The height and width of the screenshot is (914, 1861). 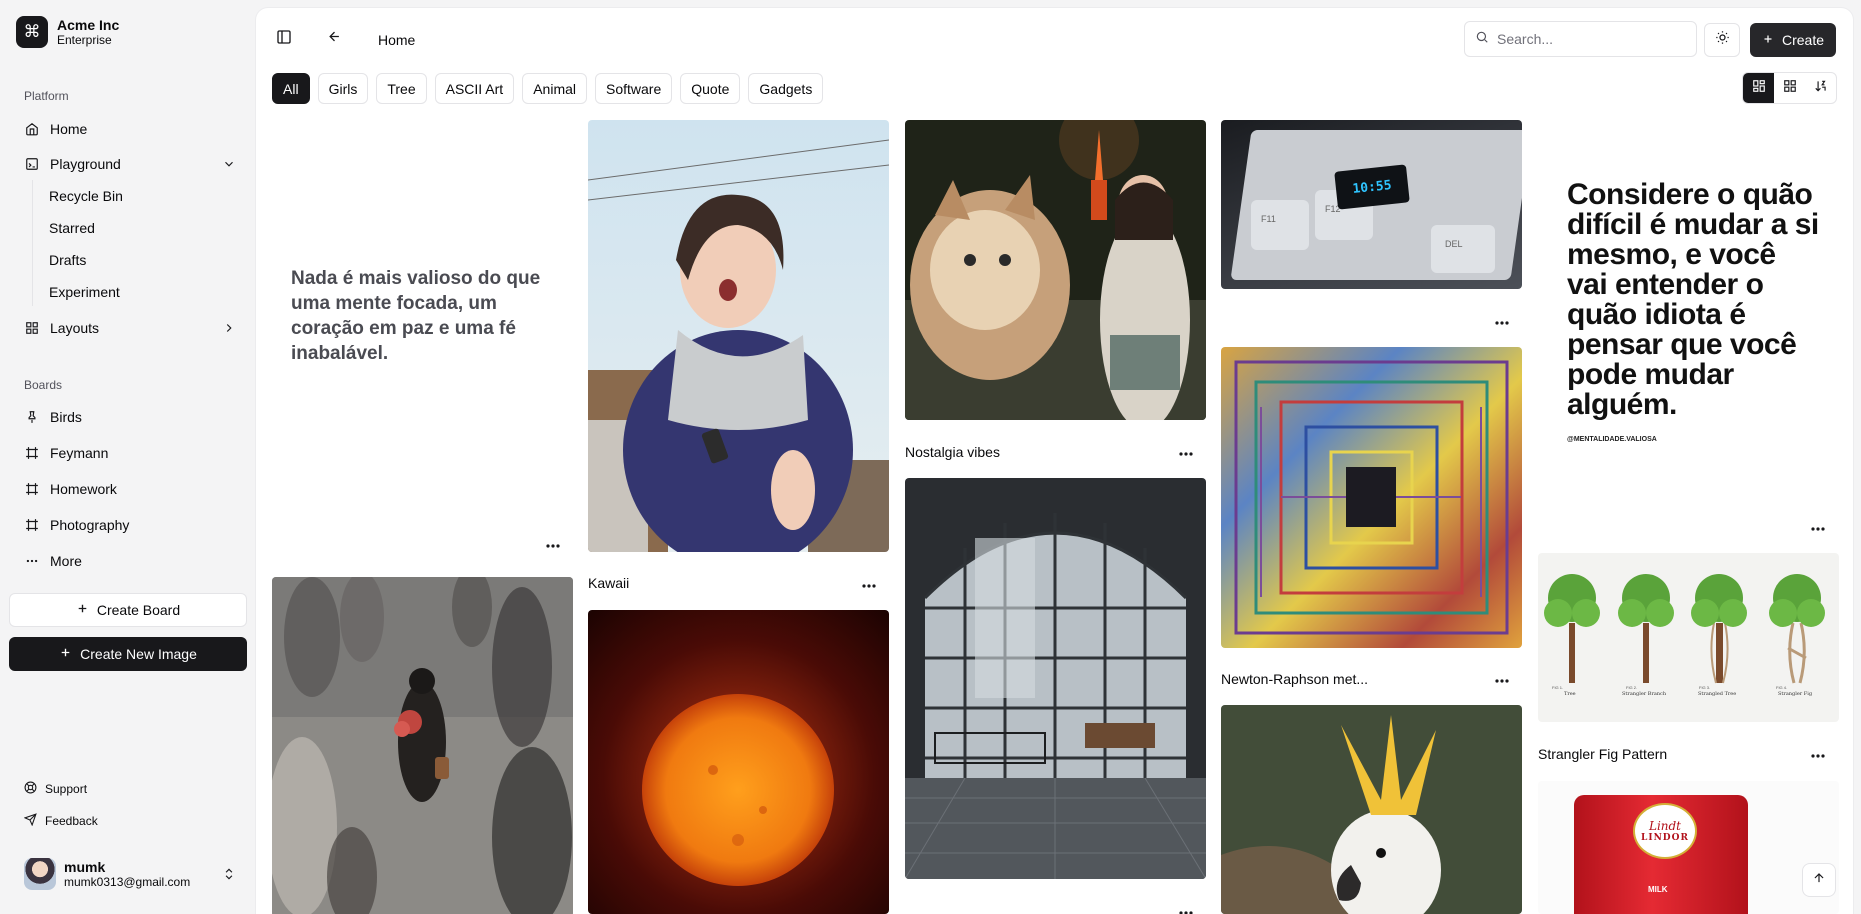 I want to click on home-icon, so click(x=32, y=129).